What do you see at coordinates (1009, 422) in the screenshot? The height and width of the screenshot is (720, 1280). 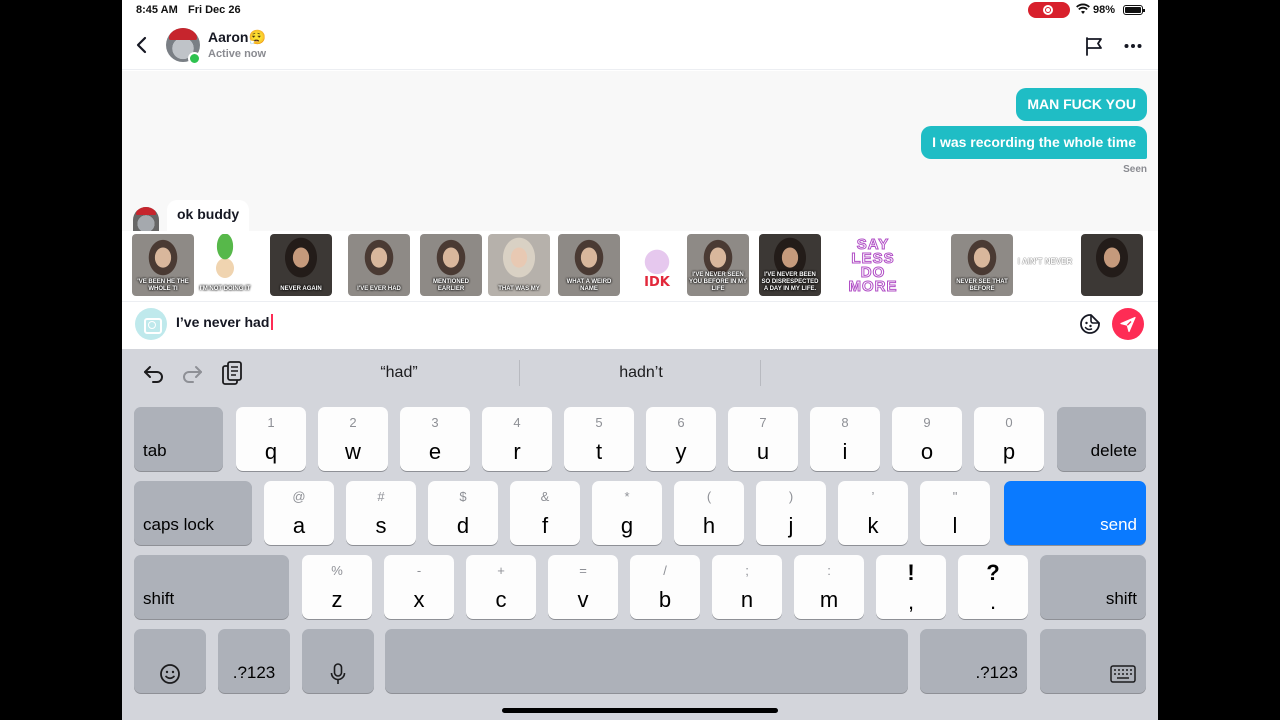 I see `key-hint: 0` at bounding box center [1009, 422].